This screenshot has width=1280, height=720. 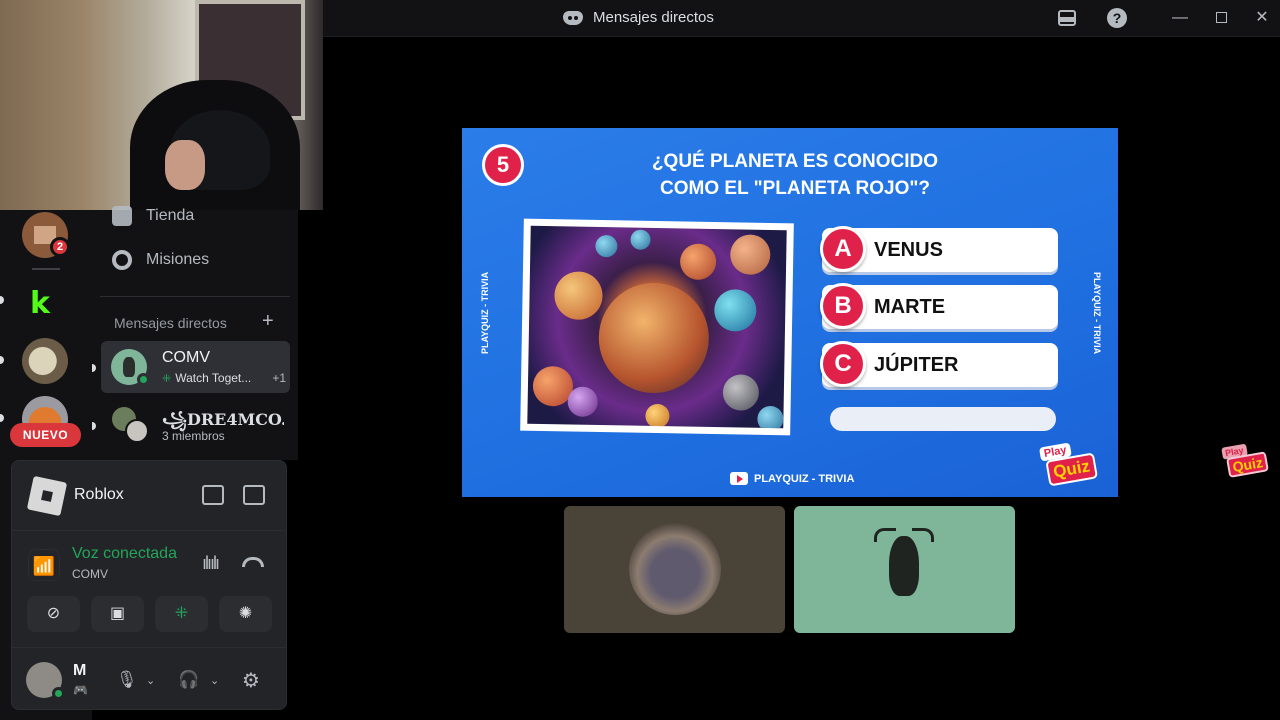 What do you see at coordinates (1221, 18) in the screenshot?
I see `maximize-icon` at bounding box center [1221, 18].